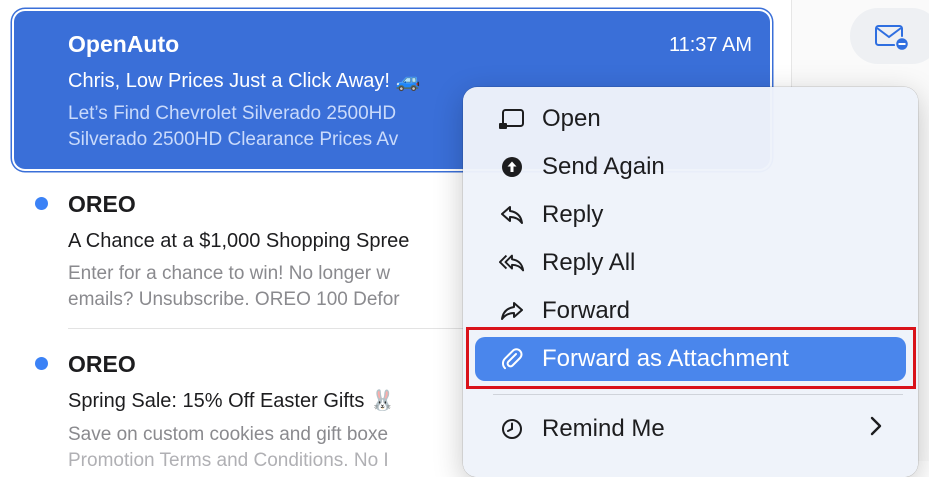  What do you see at coordinates (228, 434) in the screenshot?
I see `message-preview-line1: Save on custom cookies and gift boxe` at bounding box center [228, 434].